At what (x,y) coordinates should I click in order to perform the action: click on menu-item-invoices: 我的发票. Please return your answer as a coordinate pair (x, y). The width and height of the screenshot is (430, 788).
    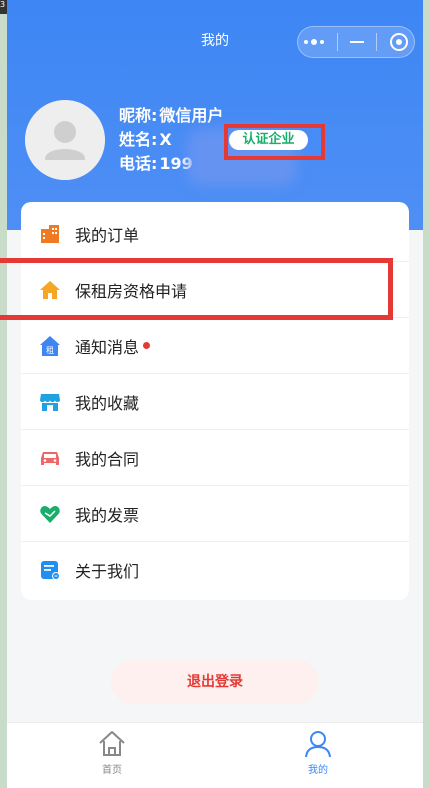
    Looking at the image, I should click on (215, 514).